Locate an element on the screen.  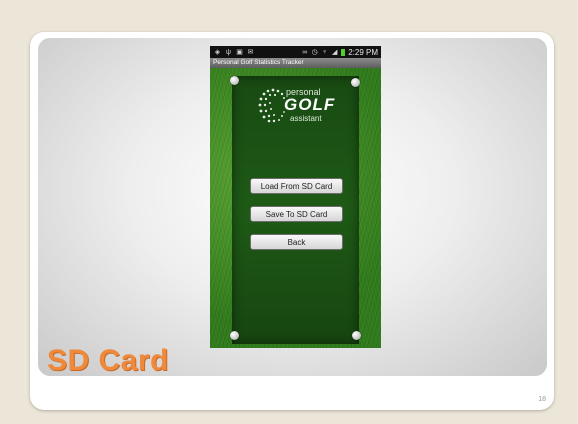
shield-icon: ◈ is located at coordinates (217, 52).